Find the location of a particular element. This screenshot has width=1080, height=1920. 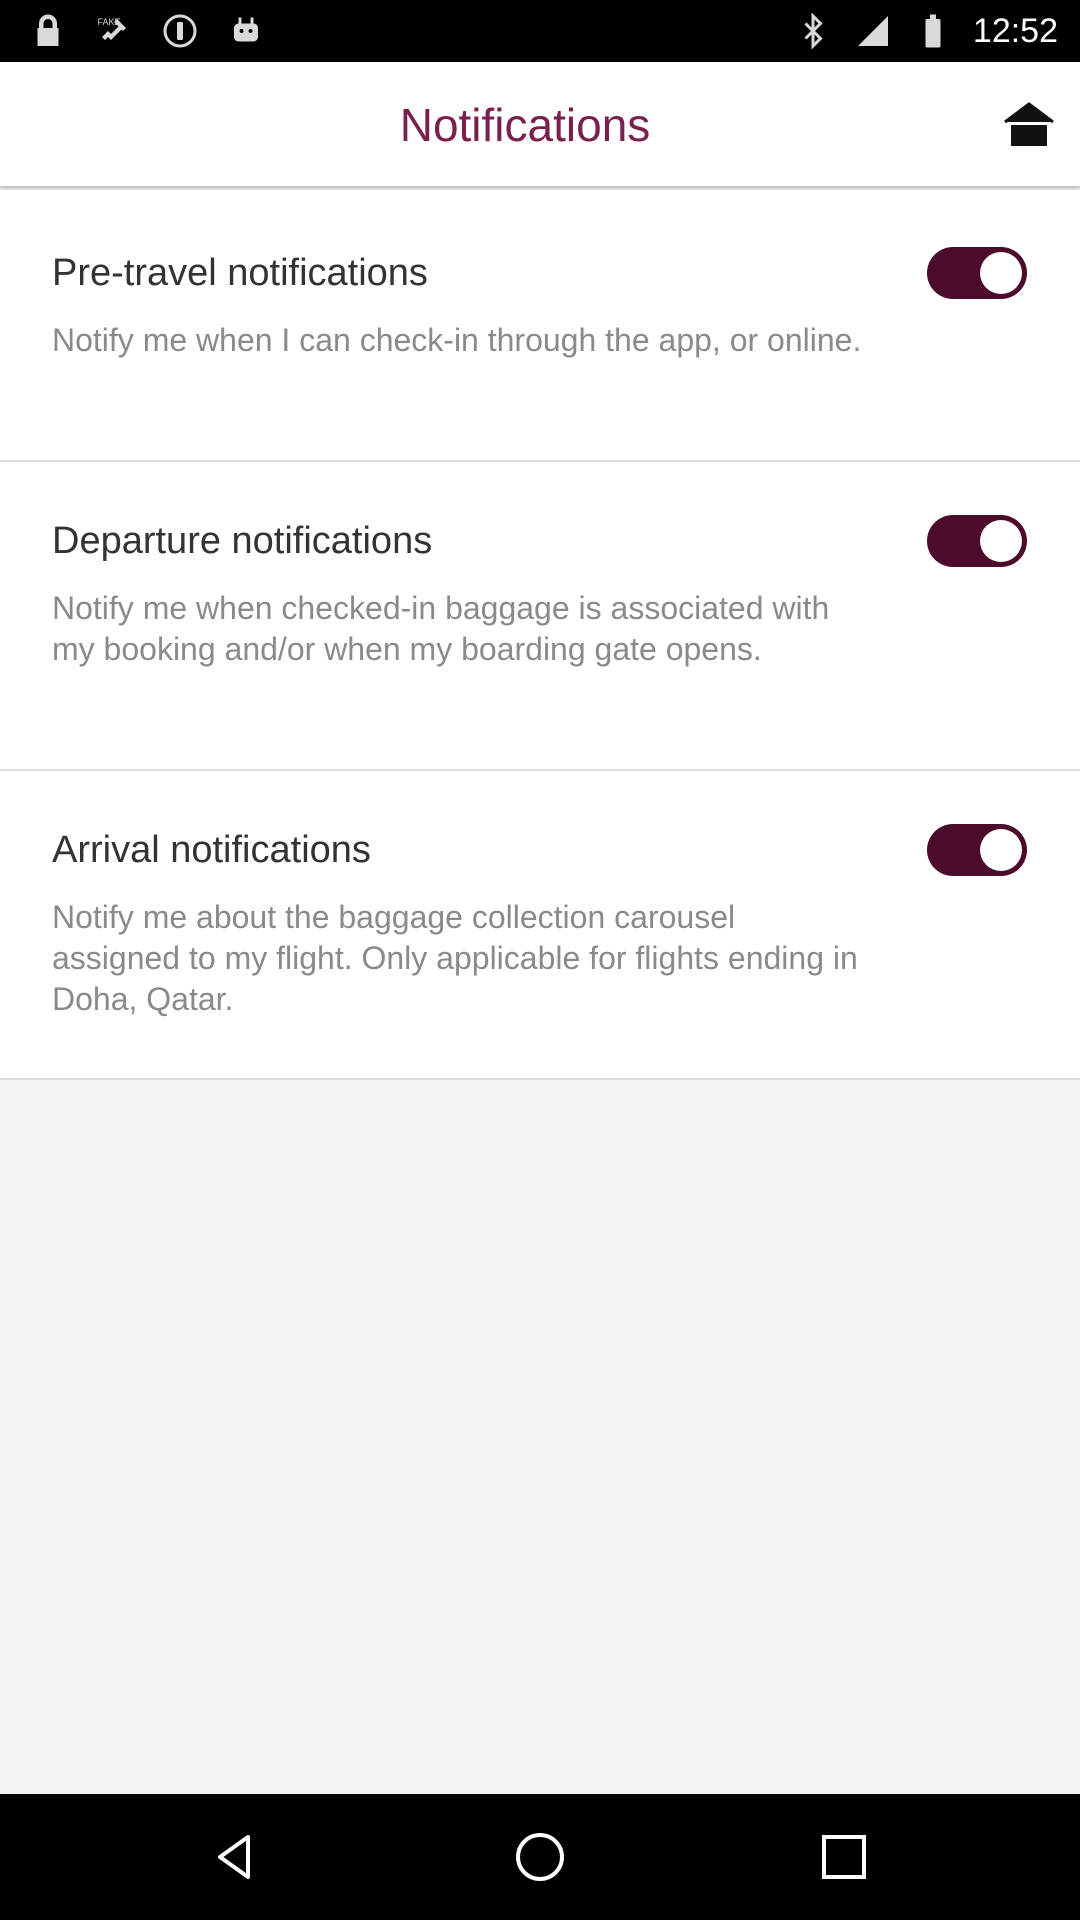

page-title: Notifications is located at coordinates (525, 125).